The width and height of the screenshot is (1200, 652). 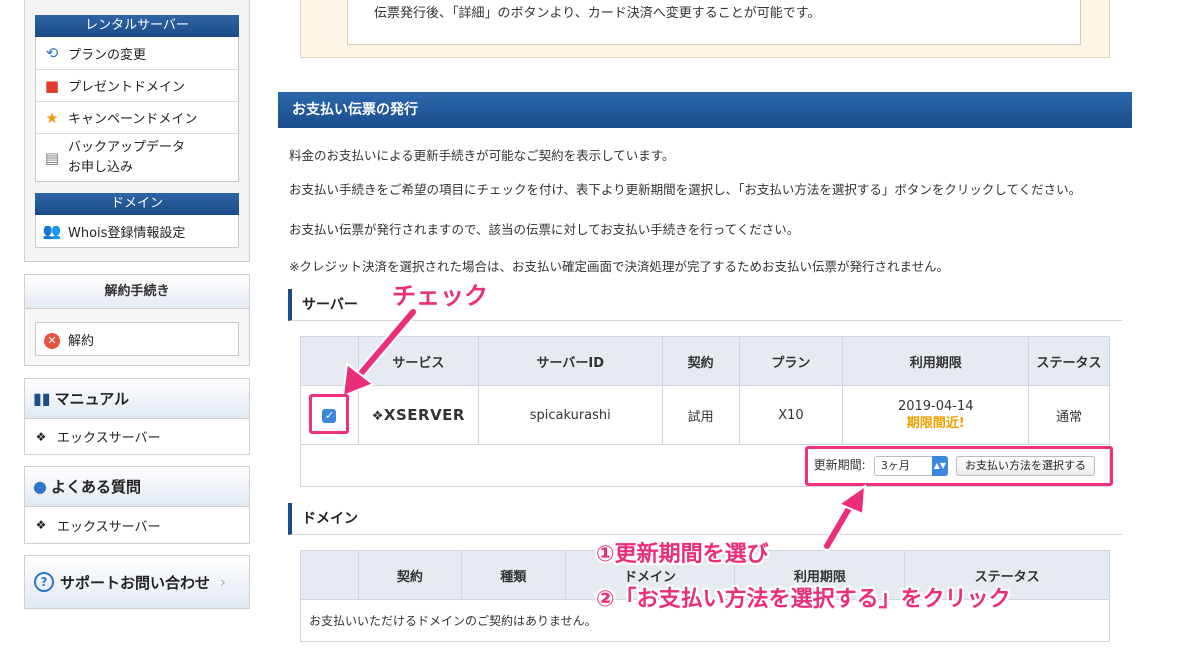 What do you see at coordinates (329, 575) in the screenshot?
I see `col-check` at bounding box center [329, 575].